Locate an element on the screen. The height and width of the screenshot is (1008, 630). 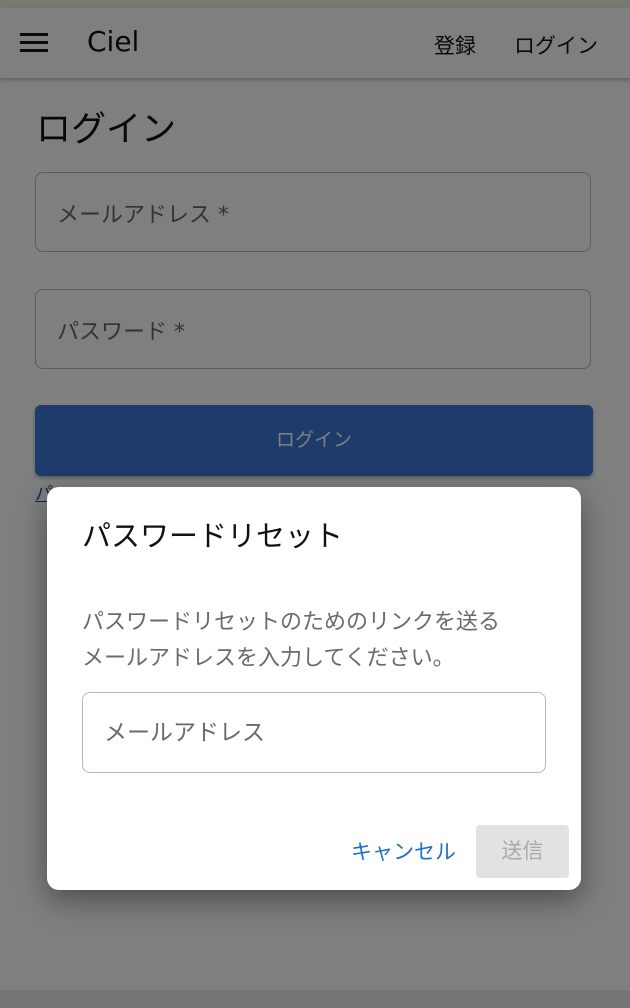
dialog-description: パスワードリセットのためのリンクを送る メールアドレスを入力してください。 is located at coordinates (317, 641).